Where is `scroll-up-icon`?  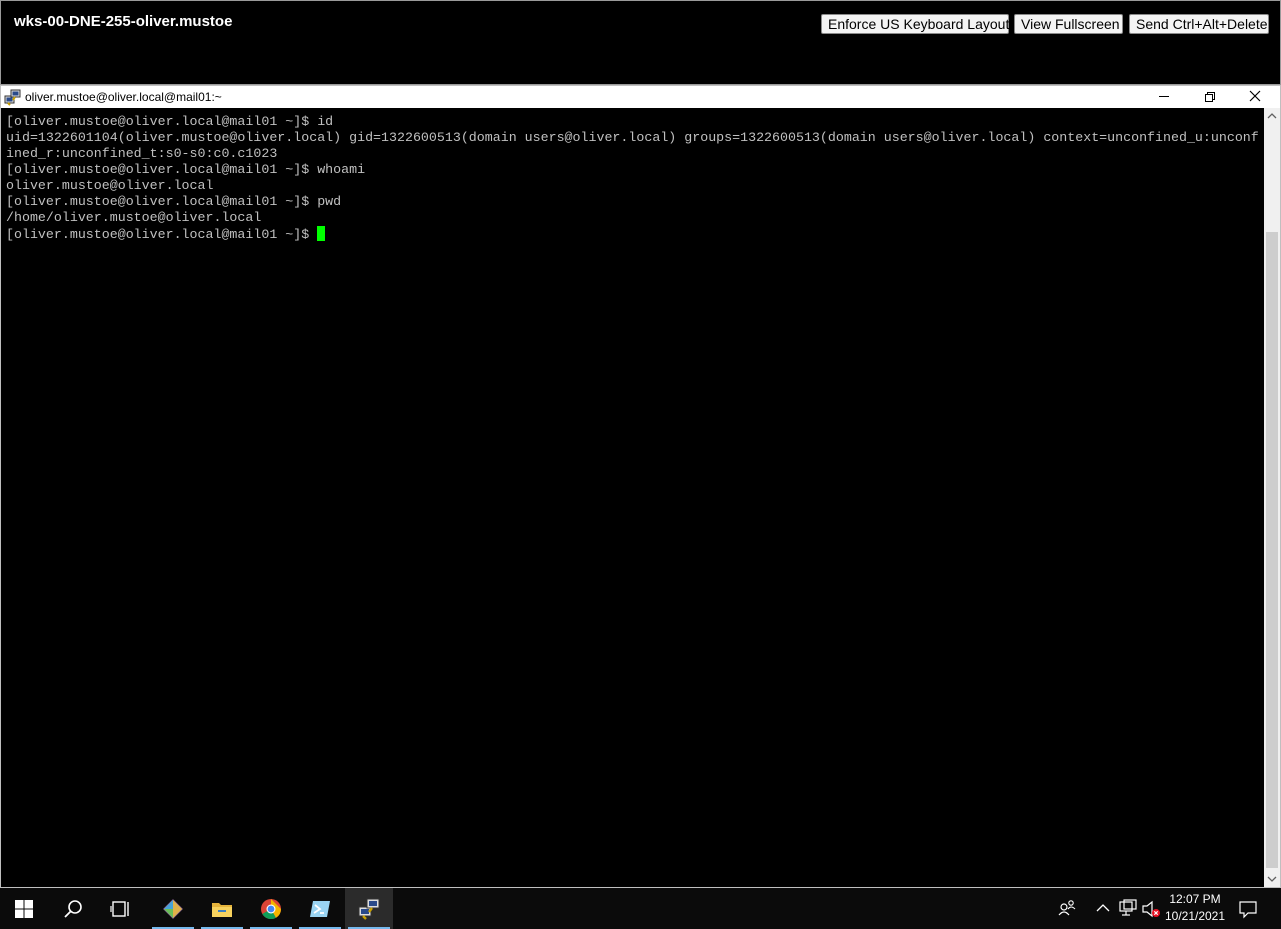 scroll-up-icon is located at coordinates (1272, 116).